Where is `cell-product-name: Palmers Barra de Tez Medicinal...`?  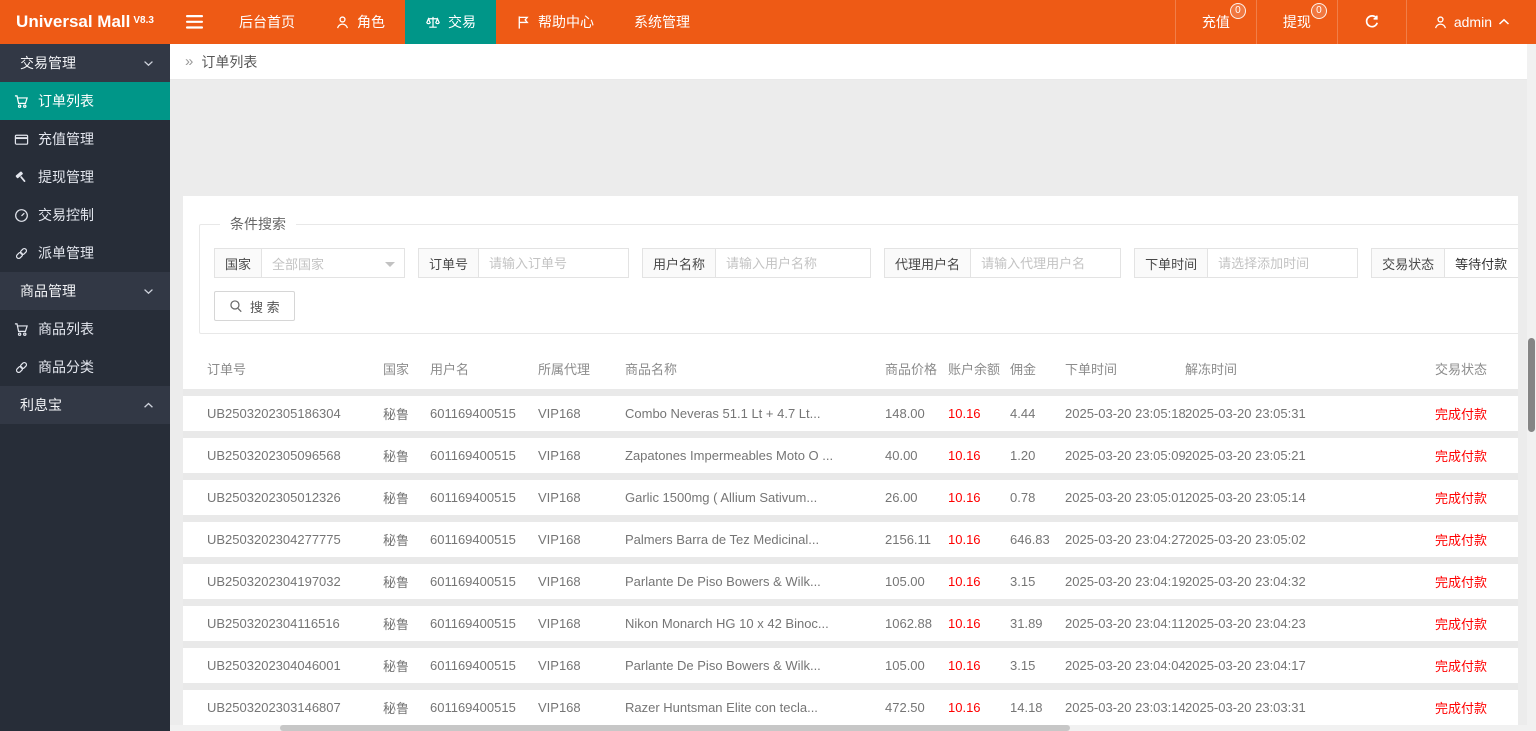 cell-product-name: Palmers Barra de Tez Medicinal... is located at coordinates (722, 539).